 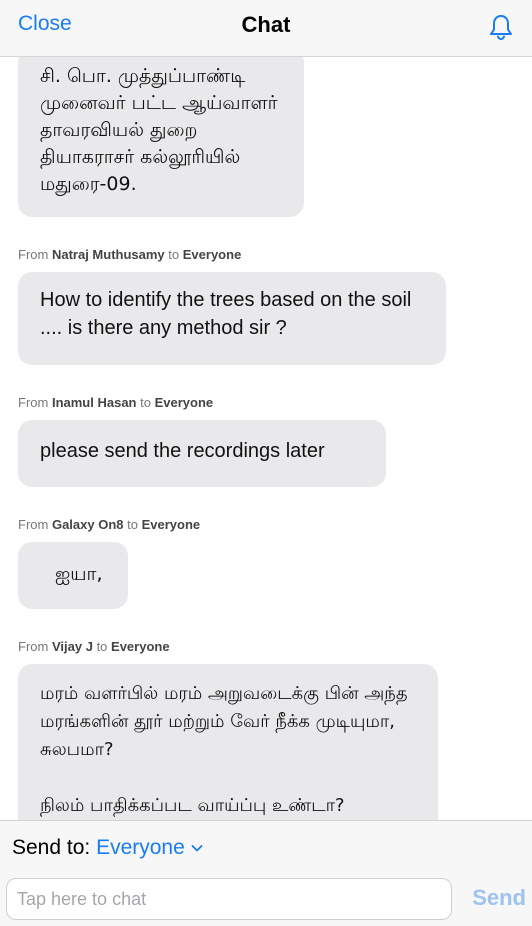 I want to click on send-button: Send, so click(x=499, y=898).